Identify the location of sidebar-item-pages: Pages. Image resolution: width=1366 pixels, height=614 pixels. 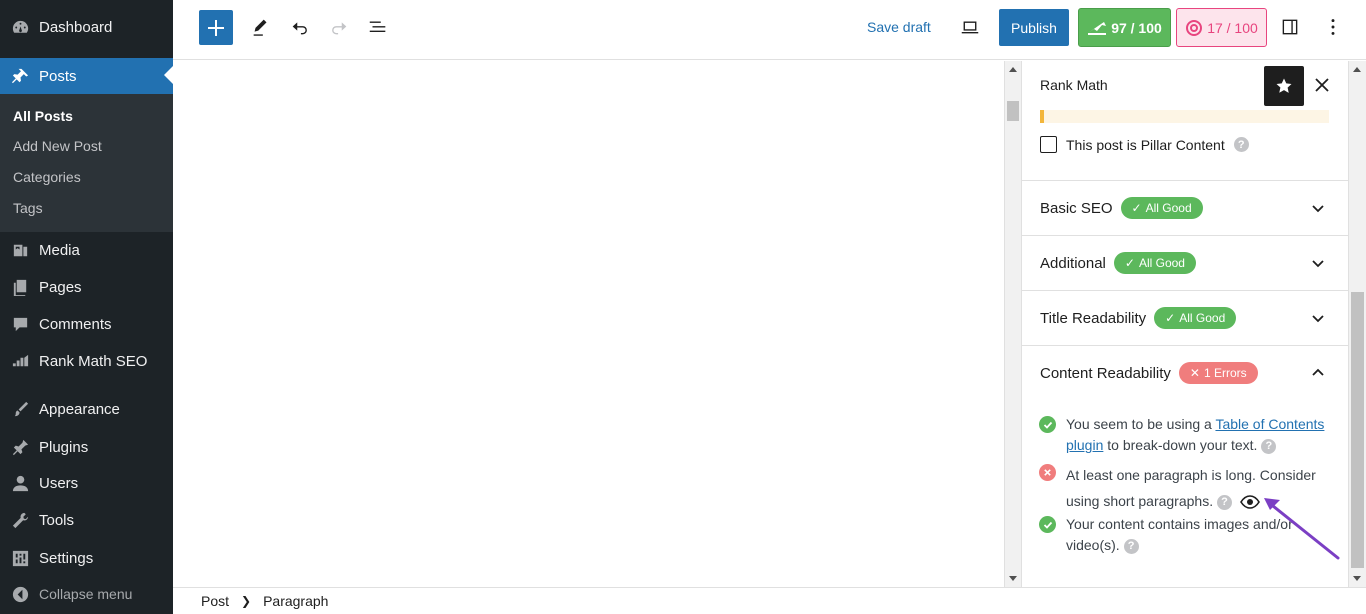
(86, 287).